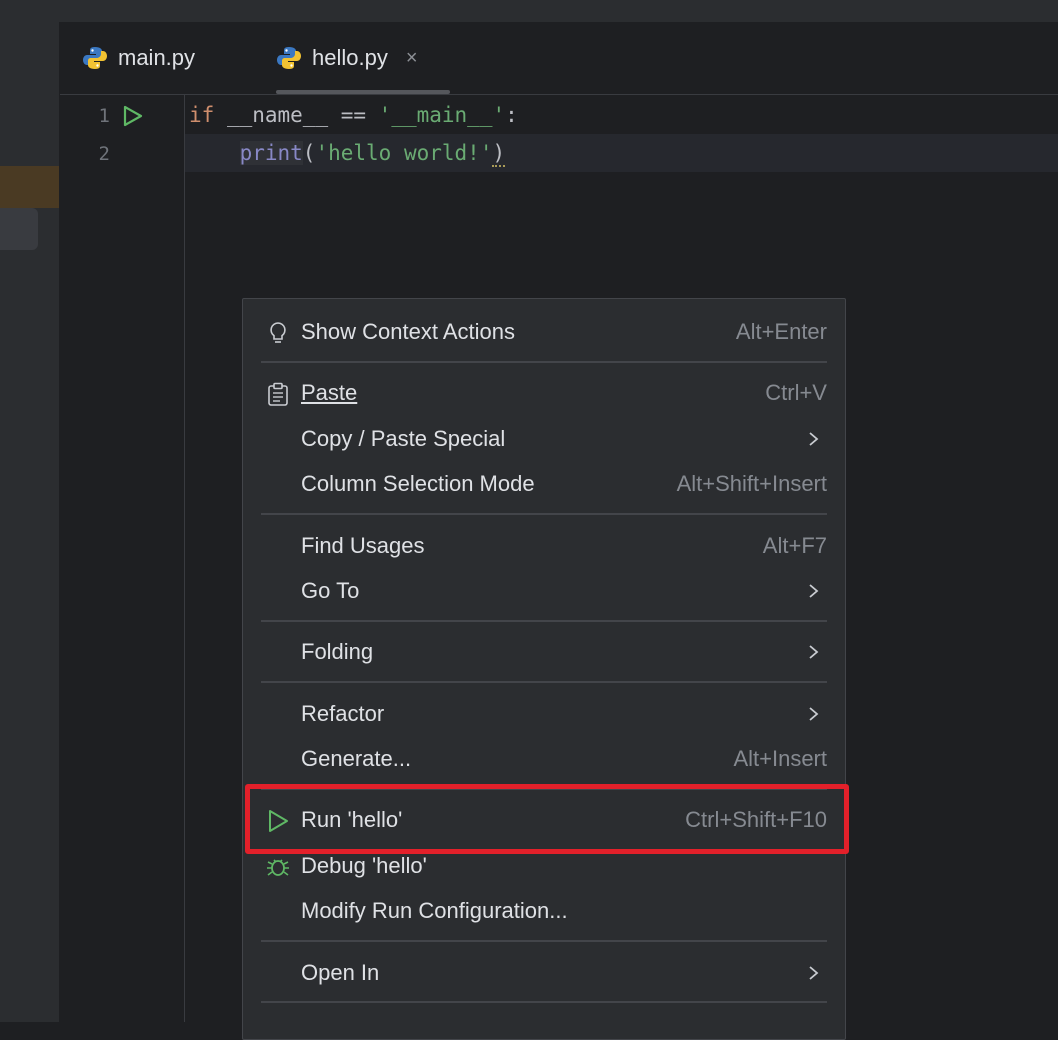 The width and height of the screenshot is (1058, 1040). I want to click on highlight-annotation-box, so click(547, 819).